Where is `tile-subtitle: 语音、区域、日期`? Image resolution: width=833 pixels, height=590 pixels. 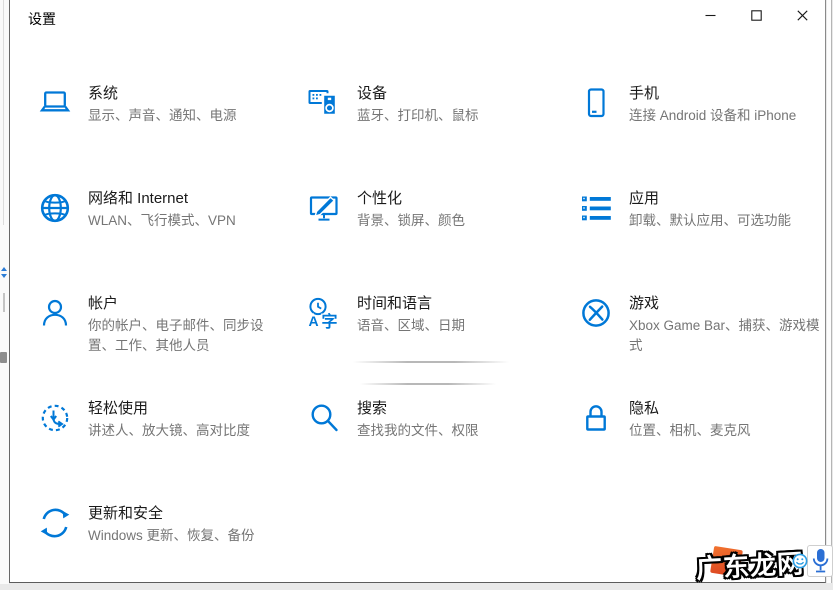
tile-subtitle: 语音、区域、日期 is located at coordinates (411, 325).